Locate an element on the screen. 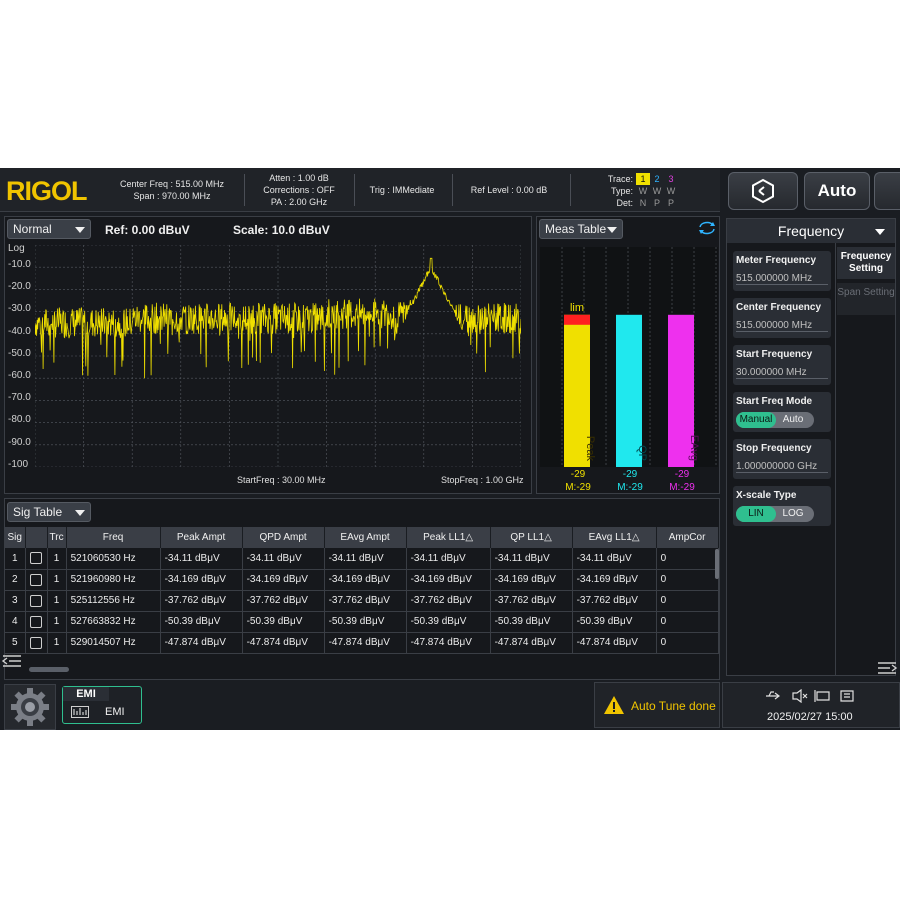 This screenshot has width=900, height=900. start-frequency-label: Start Frequency is located at coordinates (774, 354).